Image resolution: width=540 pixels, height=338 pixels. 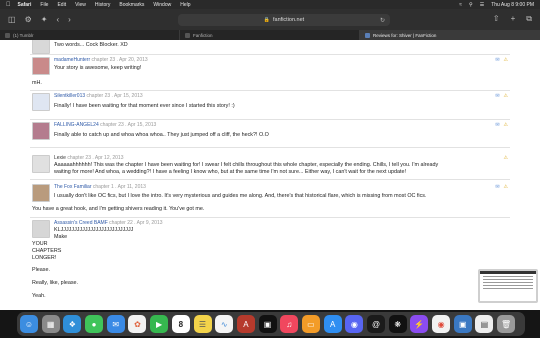 I want to click on reviewer-link: Silentkiller013, so click(x=69, y=96).